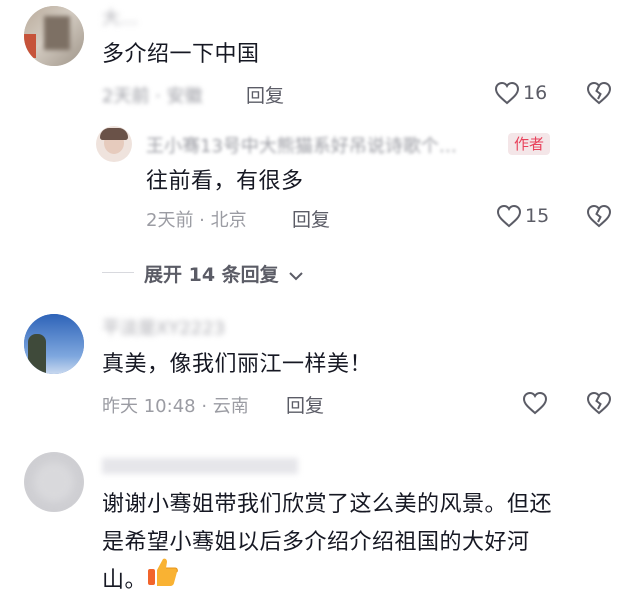  I want to click on avatar-mosaic, so click(57, 33).